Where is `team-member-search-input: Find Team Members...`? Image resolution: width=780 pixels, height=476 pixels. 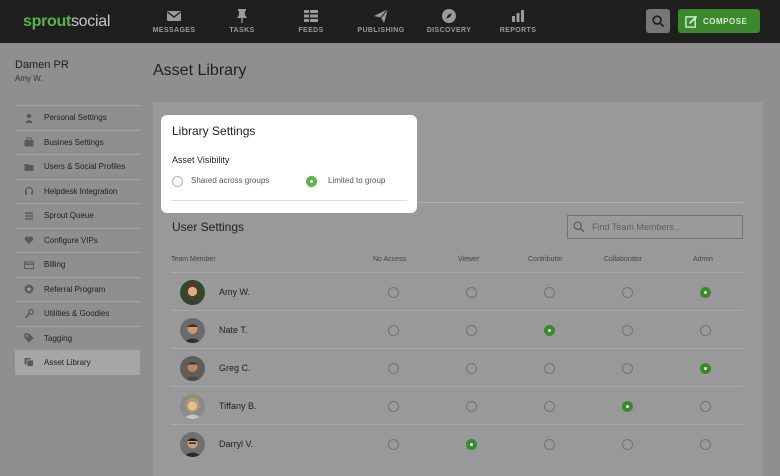 team-member-search-input: Find Team Members... is located at coordinates (655, 227).